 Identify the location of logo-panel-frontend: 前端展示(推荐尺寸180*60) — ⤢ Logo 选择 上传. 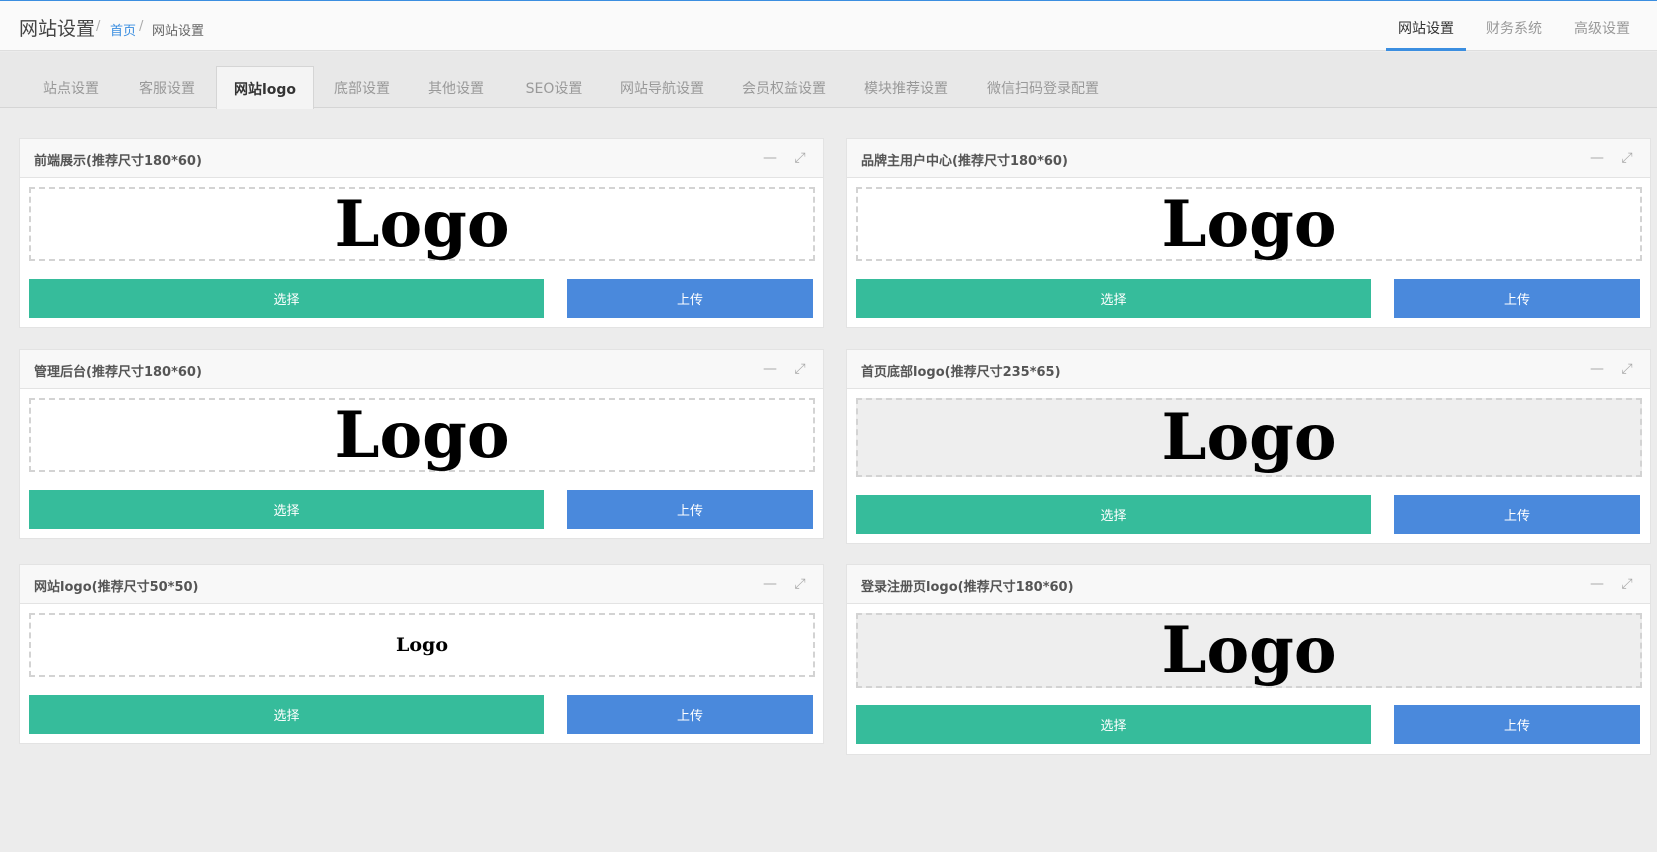
(421, 233).